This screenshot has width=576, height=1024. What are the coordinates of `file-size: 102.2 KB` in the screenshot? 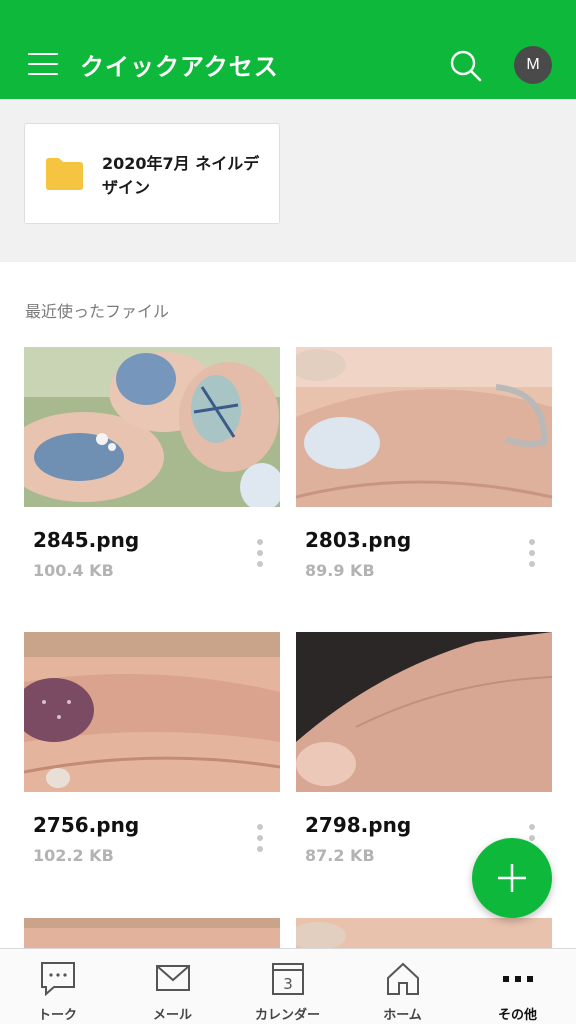 It's located at (73, 855).